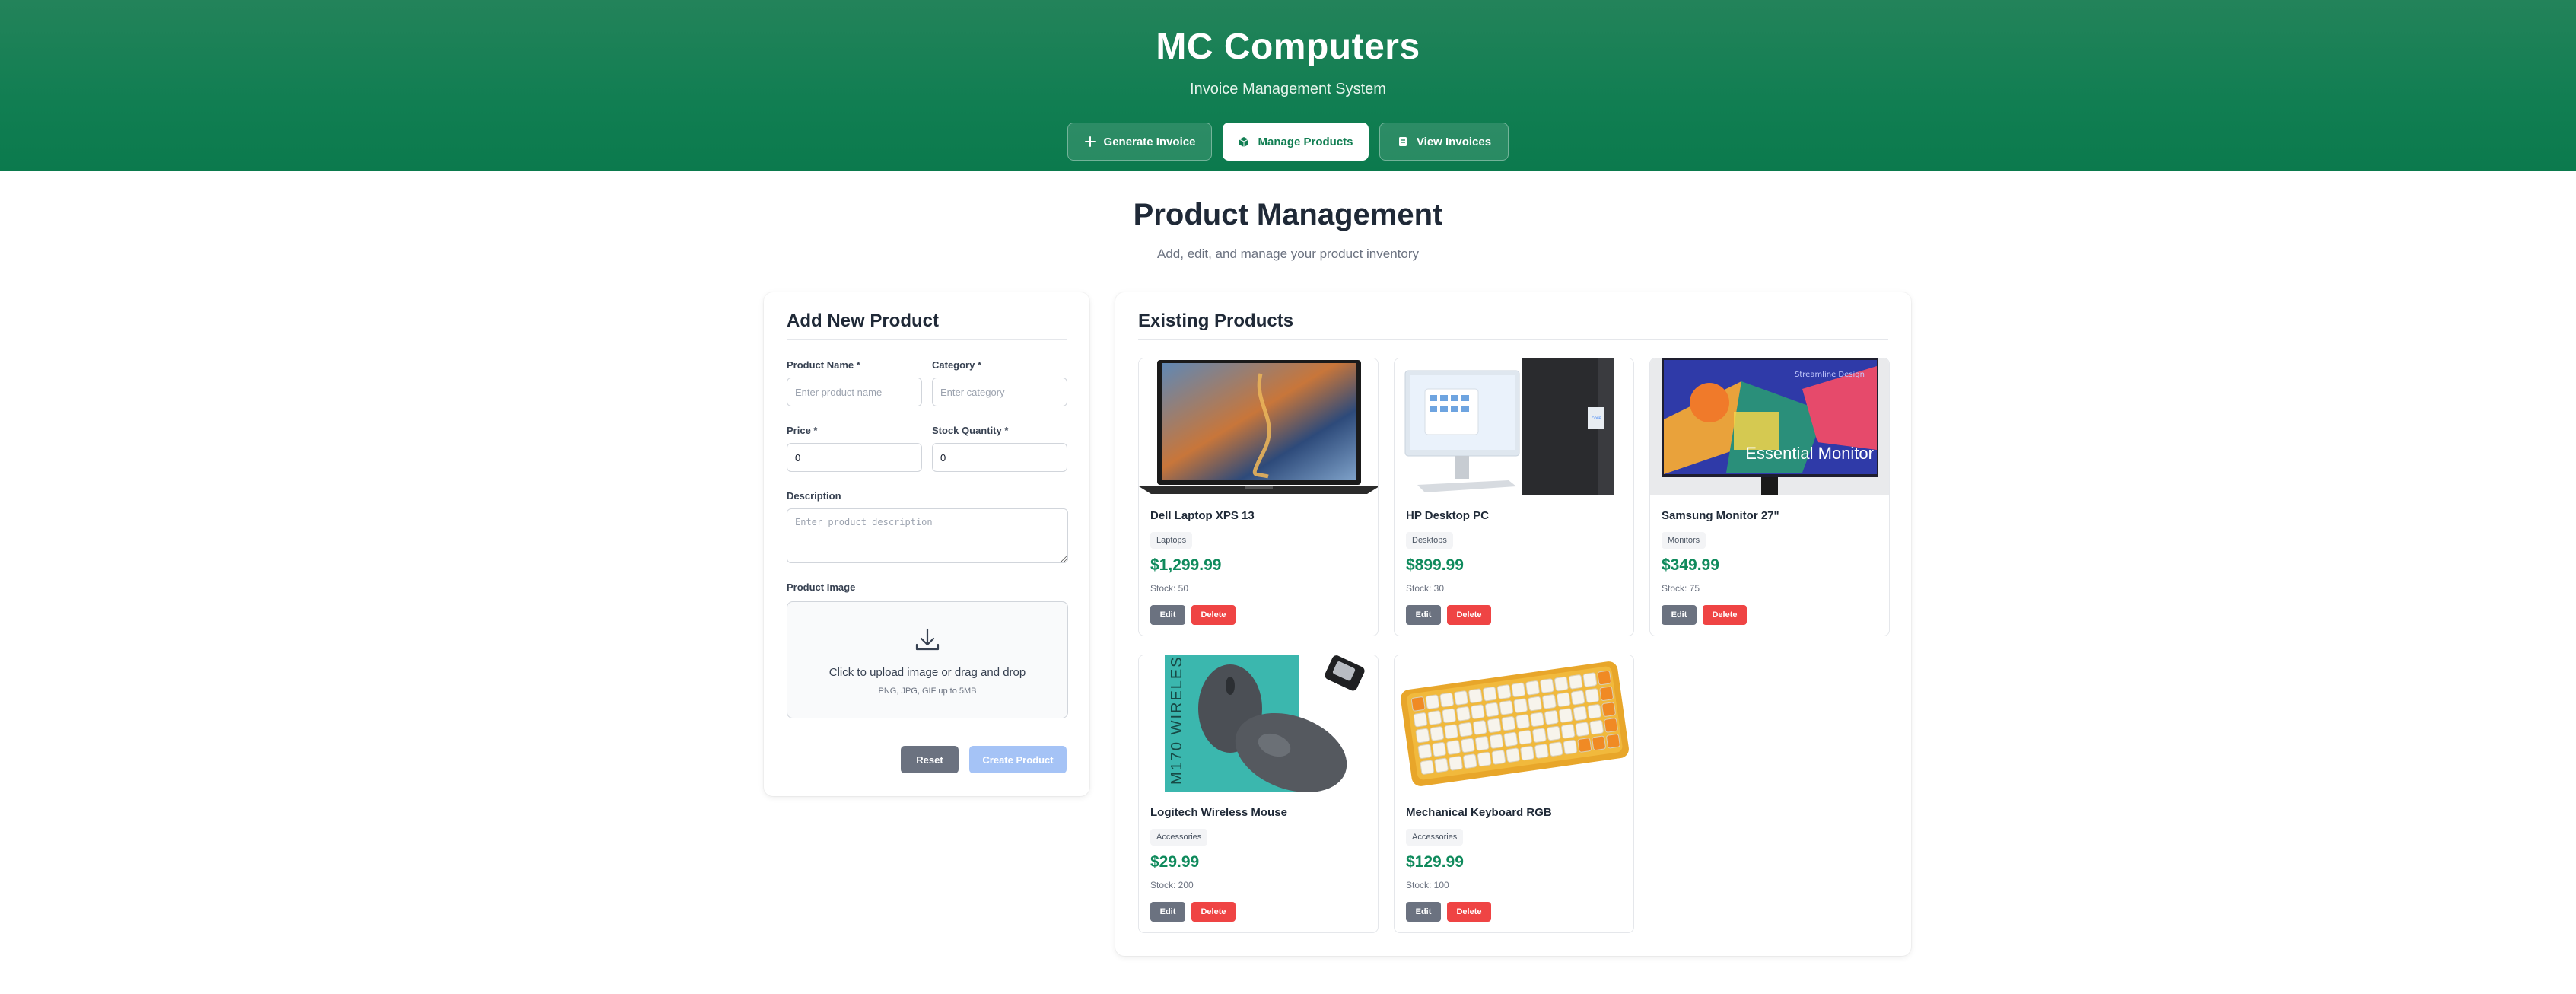 The image size is (2576, 994). I want to click on brand-tagline: Invoice Management System, so click(1288, 89).